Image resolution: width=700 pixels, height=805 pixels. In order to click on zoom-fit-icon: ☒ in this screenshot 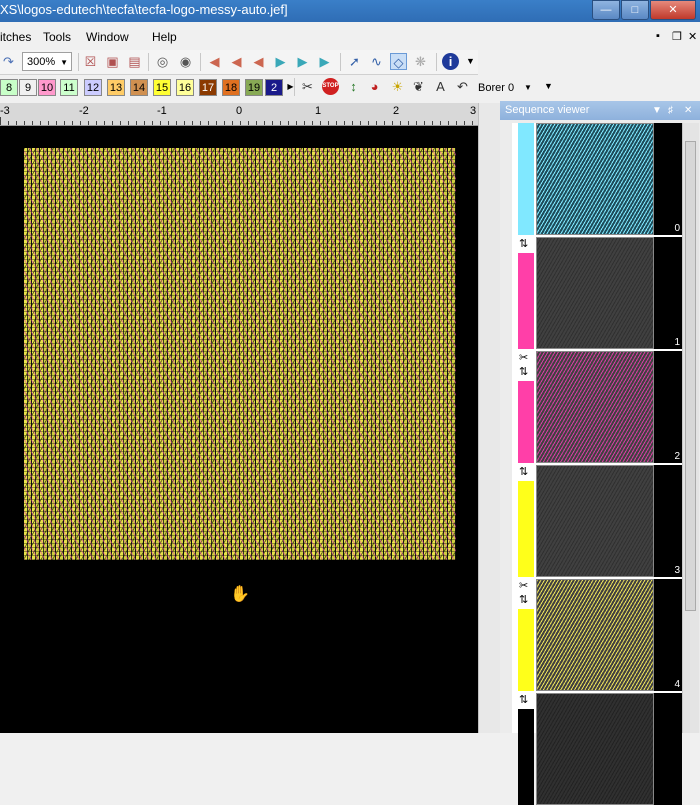, I will do `click(90, 61)`.